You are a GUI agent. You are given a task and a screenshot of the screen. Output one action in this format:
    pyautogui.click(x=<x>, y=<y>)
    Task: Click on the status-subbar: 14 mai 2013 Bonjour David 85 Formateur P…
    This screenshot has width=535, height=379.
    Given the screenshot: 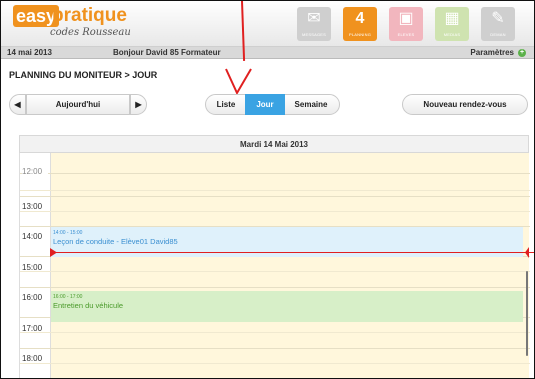 What is the action you would take?
    pyautogui.click(x=267, y=53)
    